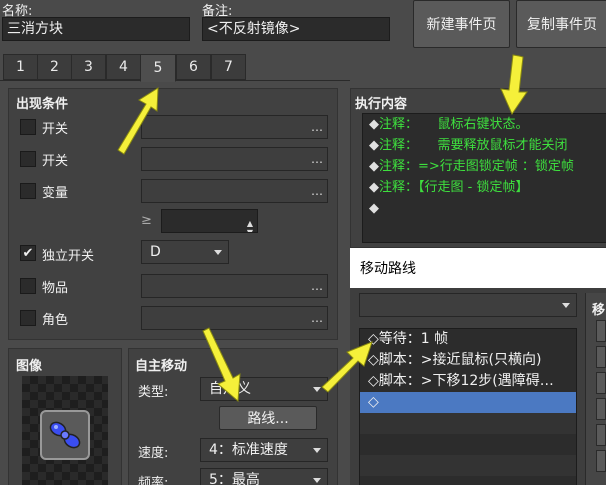  I want to click on route-row-selected: ◇, so click(468, 402).